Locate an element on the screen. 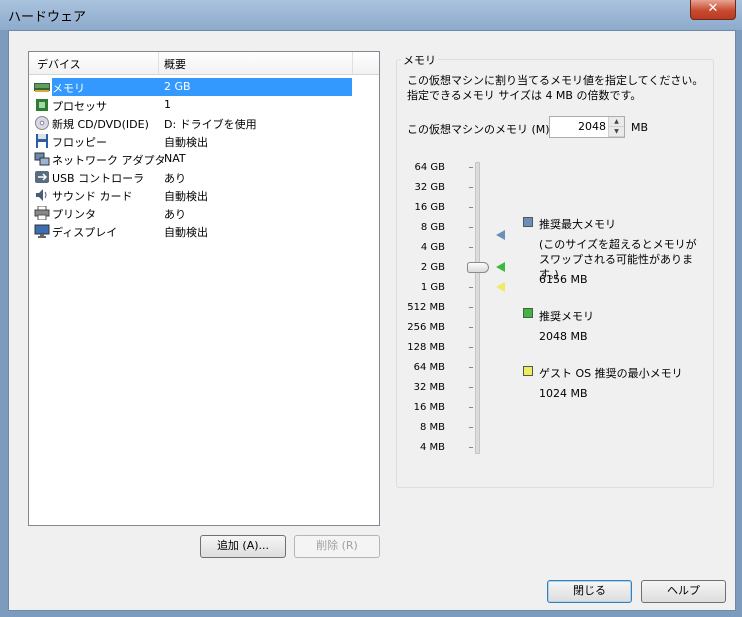  device-row-sound-card: サウンド カード 自動検出 is located at coordinates (204, 195).